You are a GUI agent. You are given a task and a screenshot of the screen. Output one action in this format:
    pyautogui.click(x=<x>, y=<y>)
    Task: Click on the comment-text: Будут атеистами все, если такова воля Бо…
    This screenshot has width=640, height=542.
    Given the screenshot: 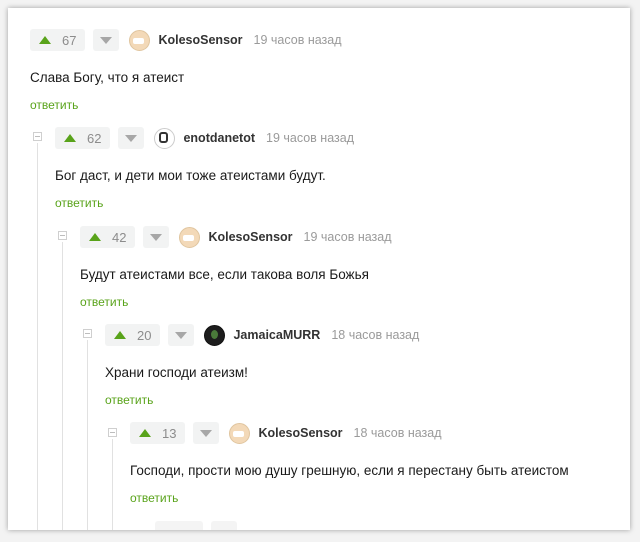 What is the action you would take?
    pyautogui.click(x=224, y=274)
    